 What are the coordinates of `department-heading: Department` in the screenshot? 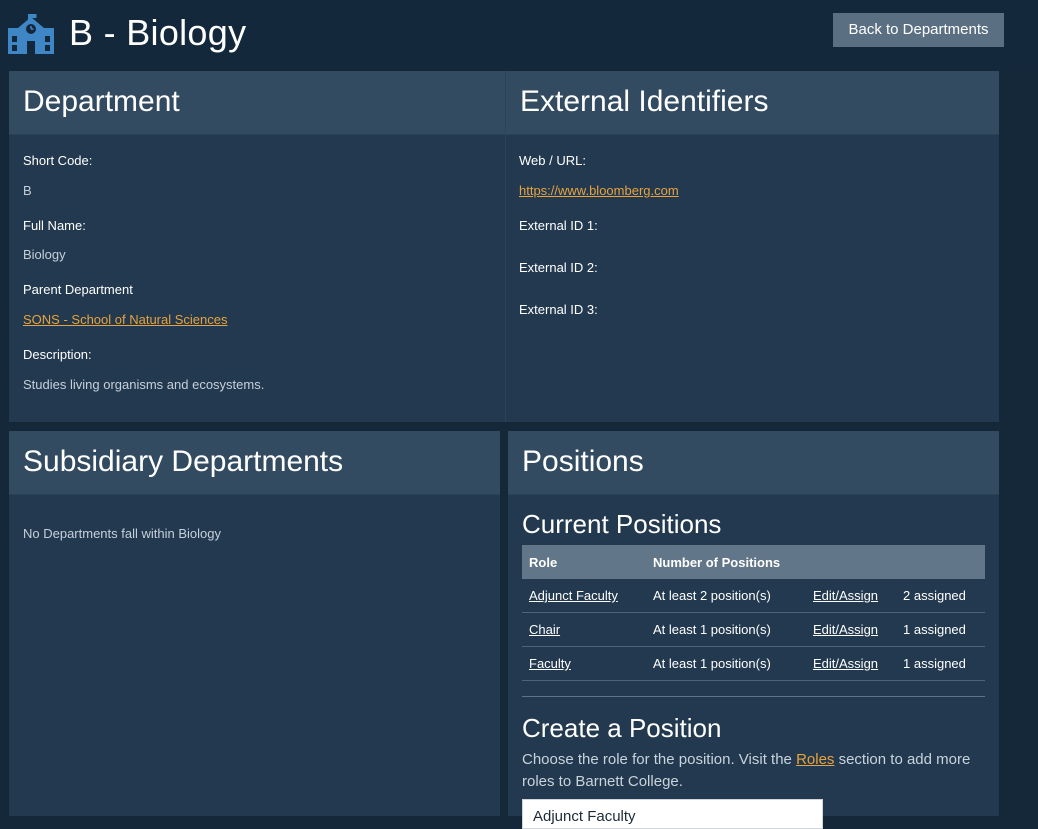 It's located at (101, 101).